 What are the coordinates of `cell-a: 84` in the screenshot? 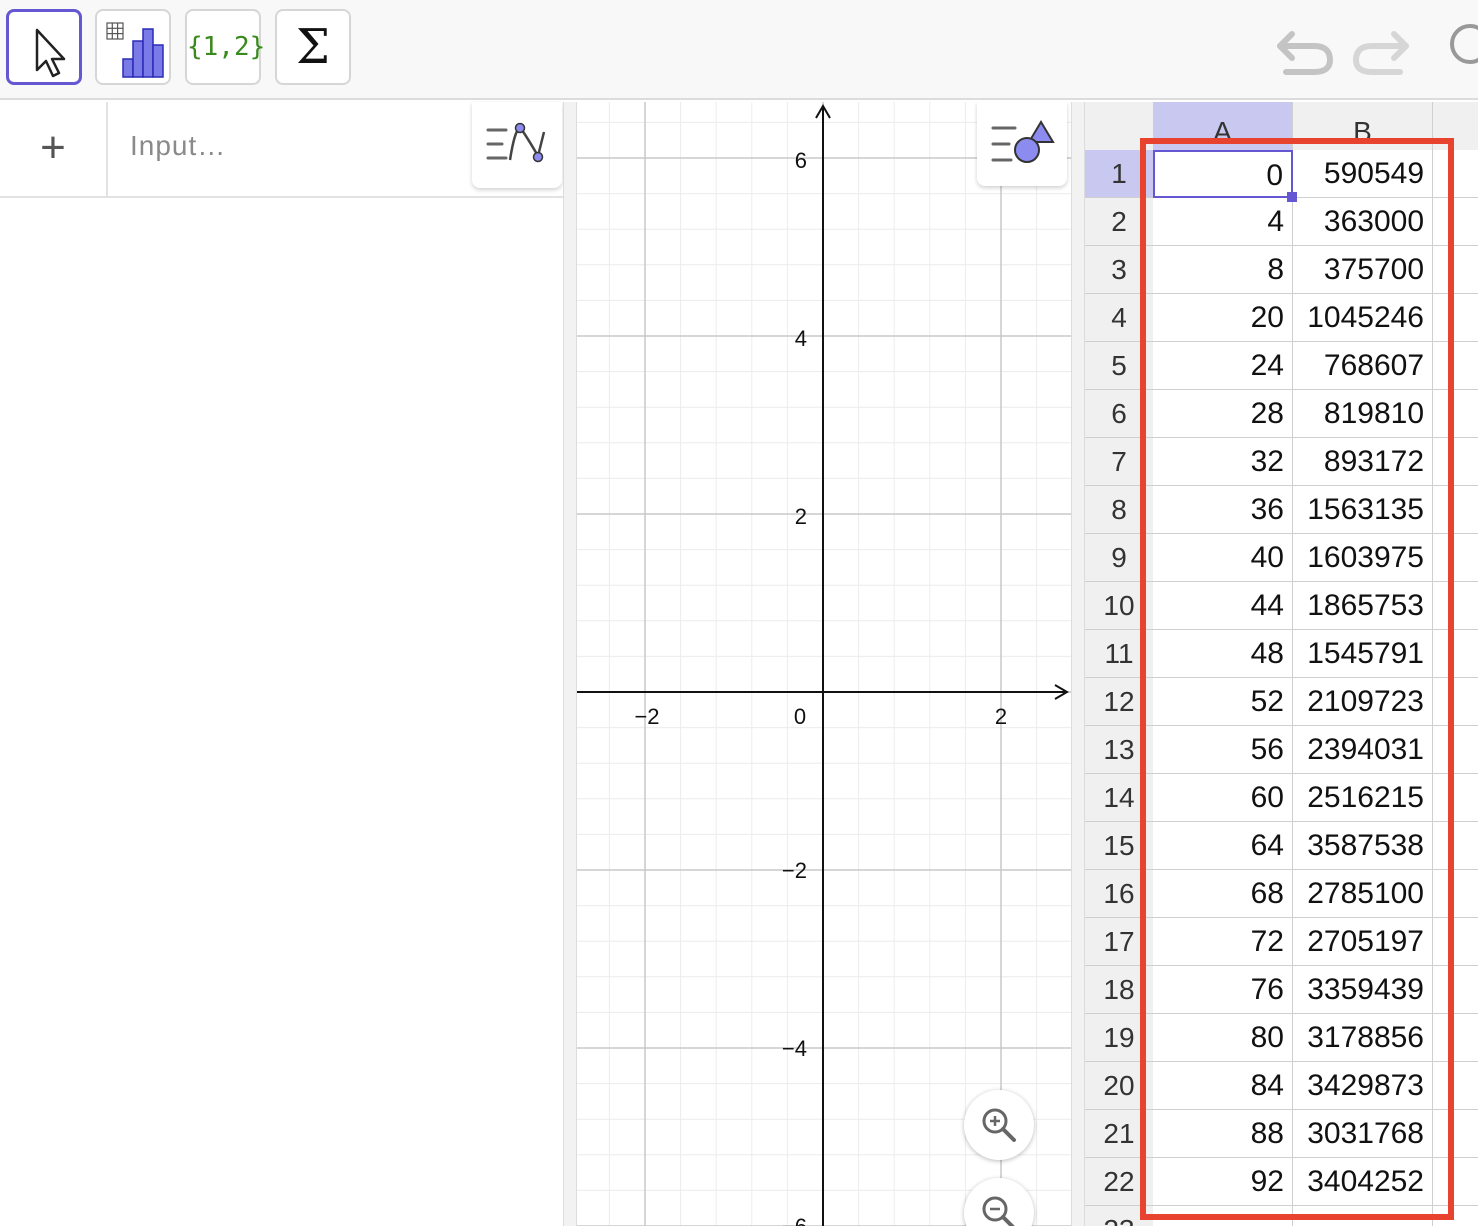 It's located at (1223, 1086).